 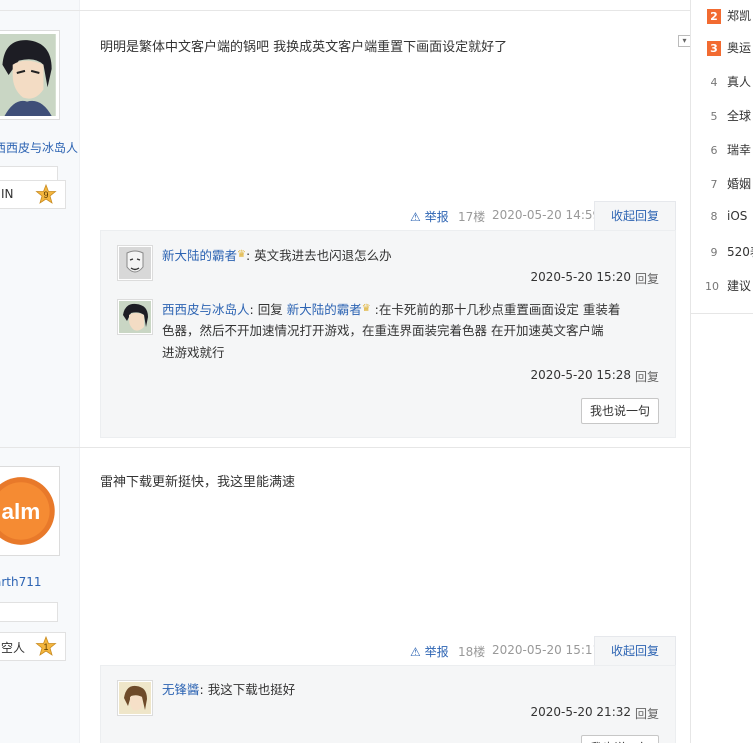 I want to click on reply-content: :在卡死前的那十几秒点重置画面设定 重装着, so click(x=495, y=309).